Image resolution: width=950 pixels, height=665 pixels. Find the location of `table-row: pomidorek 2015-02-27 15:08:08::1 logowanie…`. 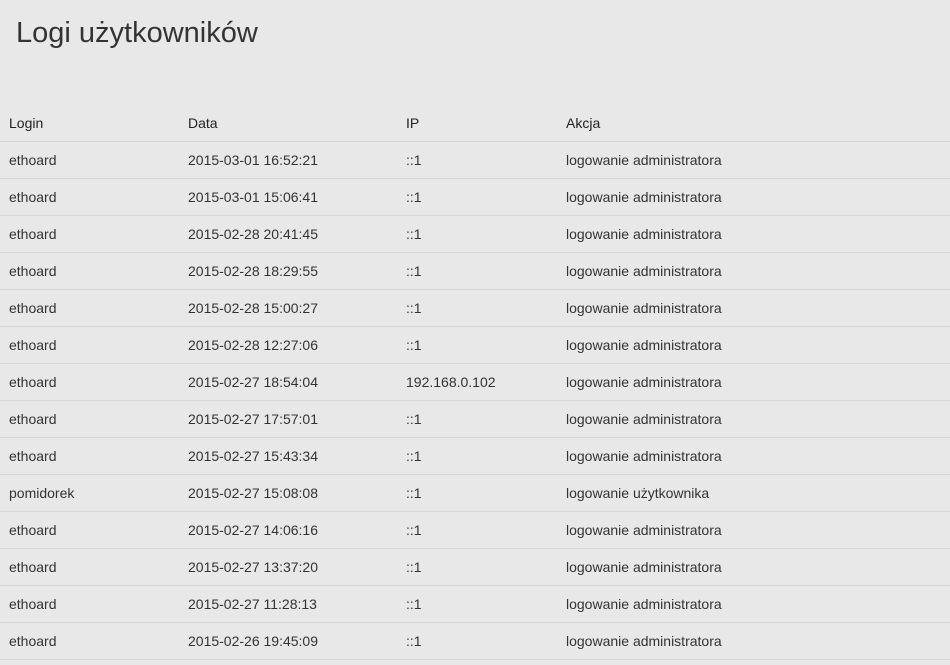

table-row: pomidorek 2015-02-27 15:08:08::1 logowanie… is located at coordinates (475, 493).